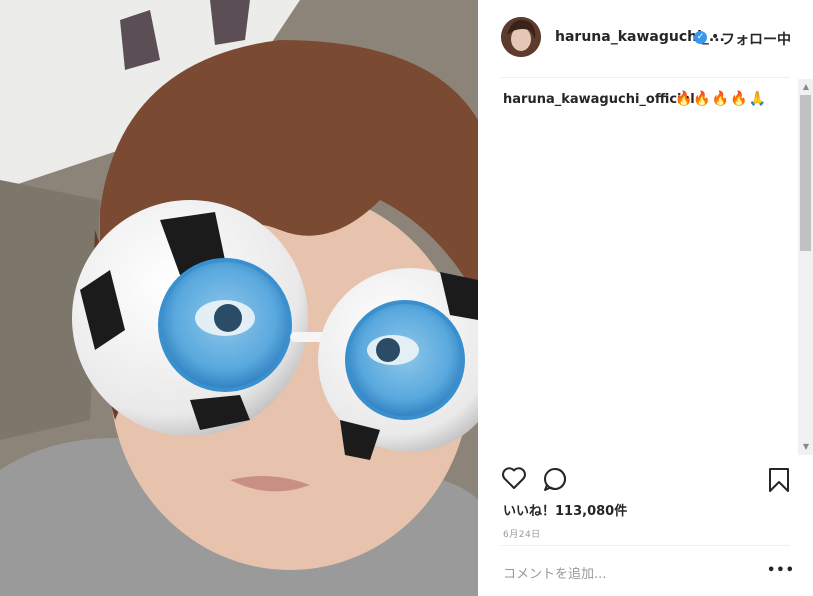  What do you see at coordinates (522, 533) in the screenshot?
I see `post-date: 6月24日` at bounding box center [522, 533].